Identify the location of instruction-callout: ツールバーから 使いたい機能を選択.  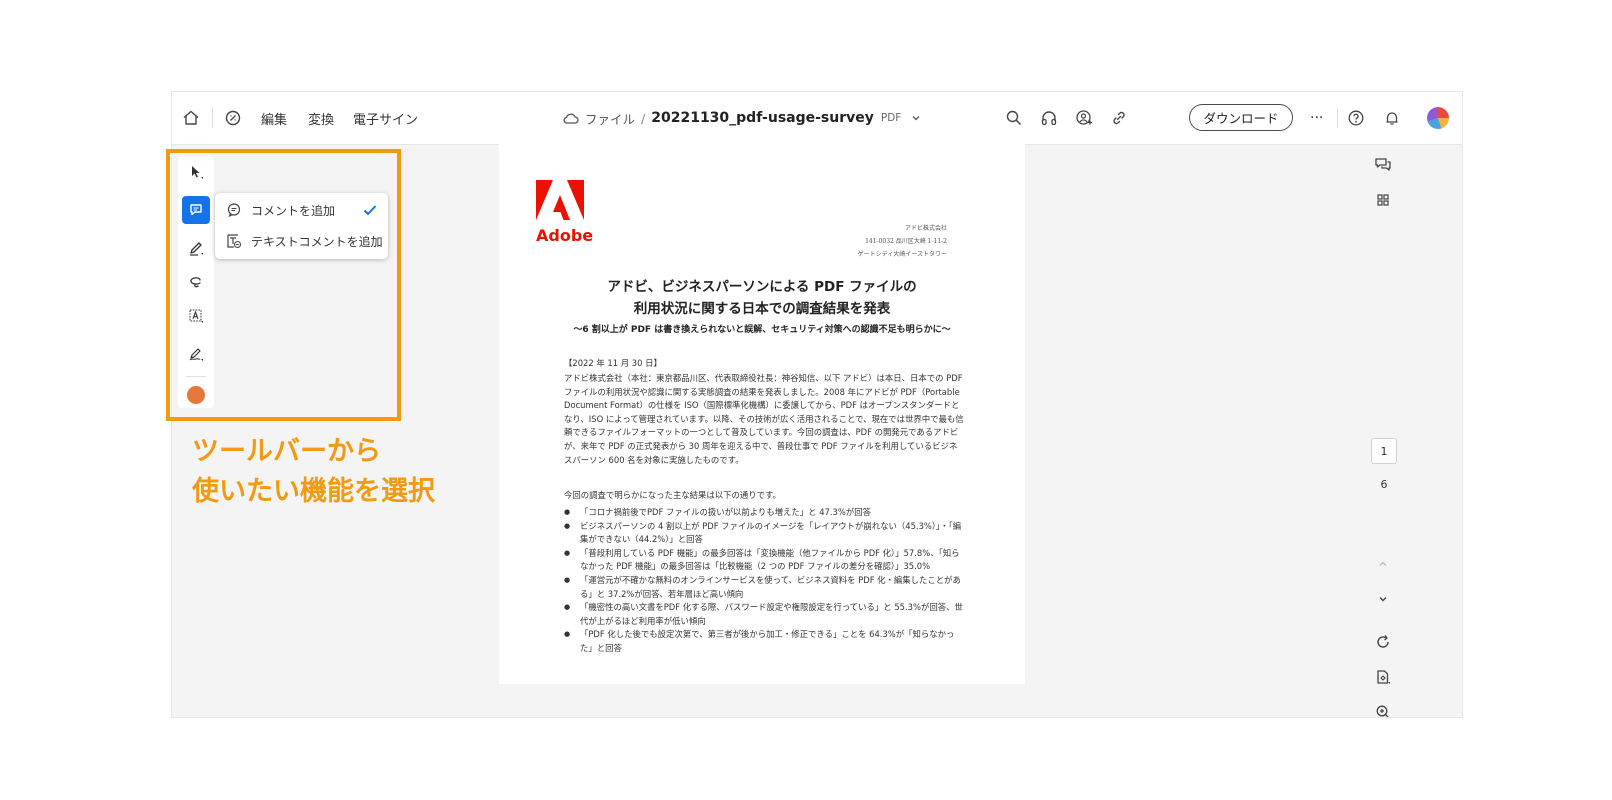
(342, 472).